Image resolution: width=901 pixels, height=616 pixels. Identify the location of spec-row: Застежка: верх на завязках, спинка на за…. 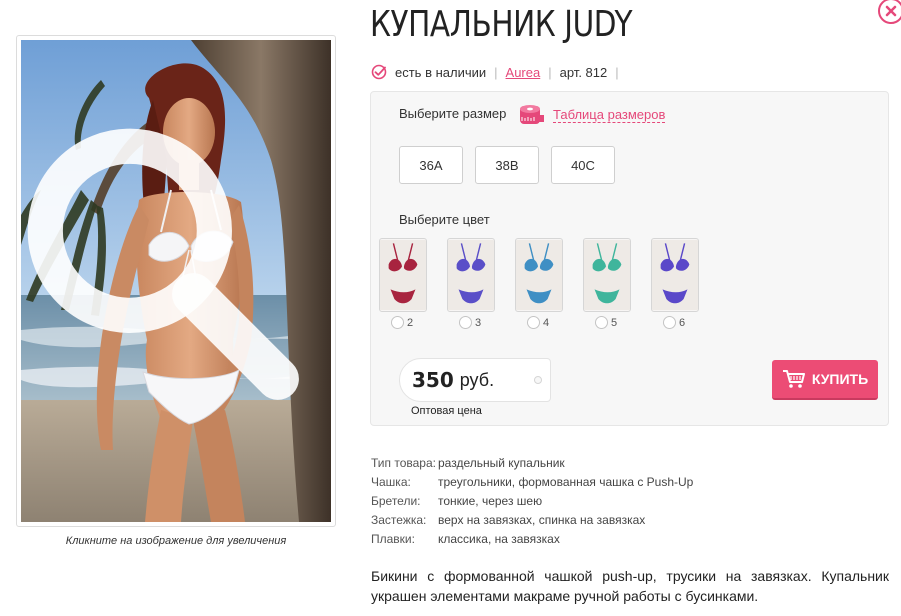
(532, 519).